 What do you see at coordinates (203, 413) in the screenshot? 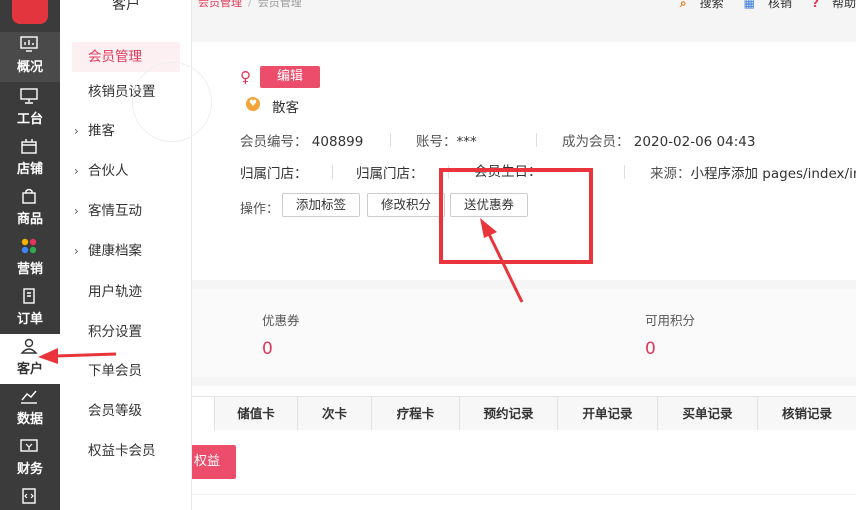
I see `tab-rights-card` at bounding box center [203, 413].